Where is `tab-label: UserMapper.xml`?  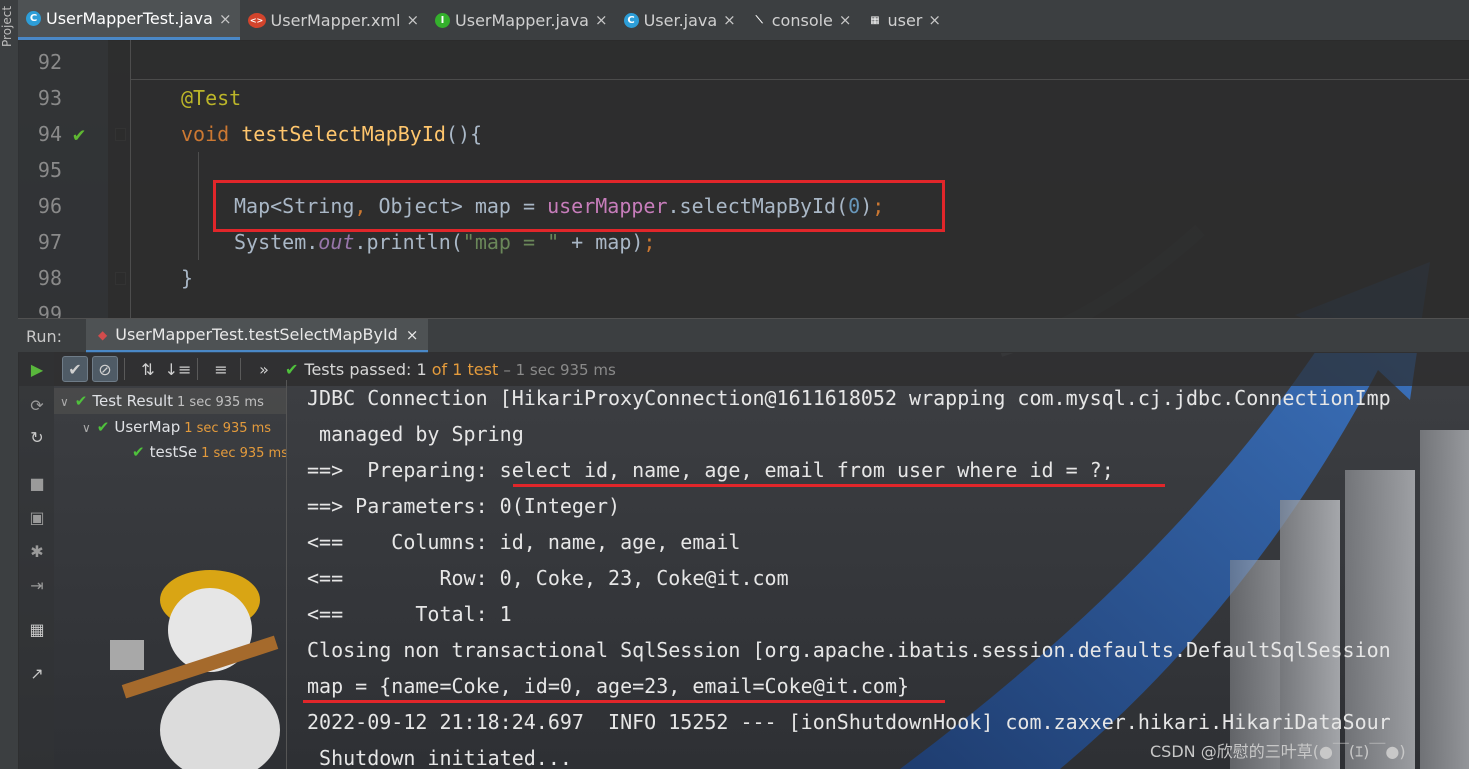
tab-label: UserMapper.xml is located at coordinates (335, 20).